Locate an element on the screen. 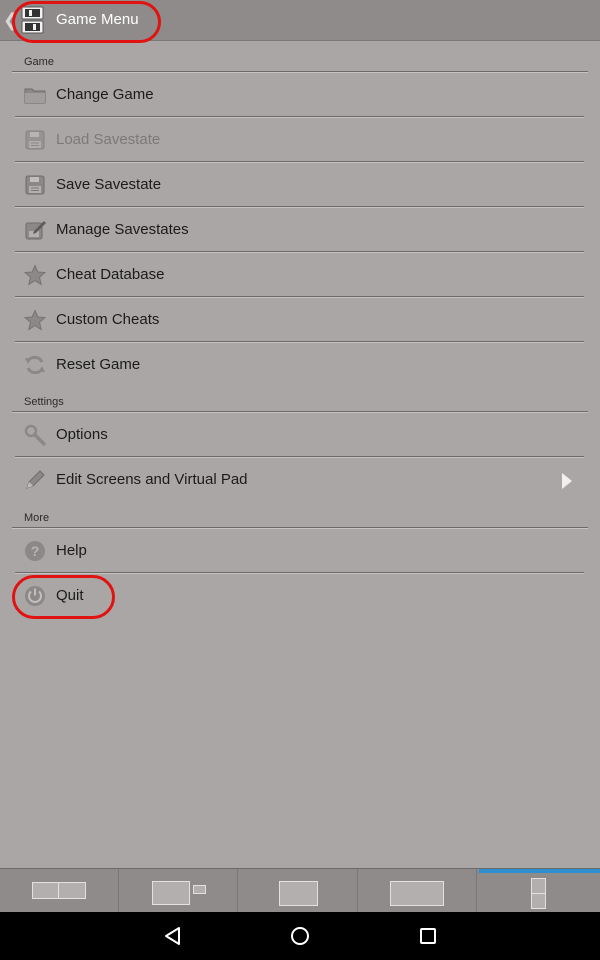 This screenshot has width=600, height=960. menu-item-quit: Quit is located at coordinates (299, 596).